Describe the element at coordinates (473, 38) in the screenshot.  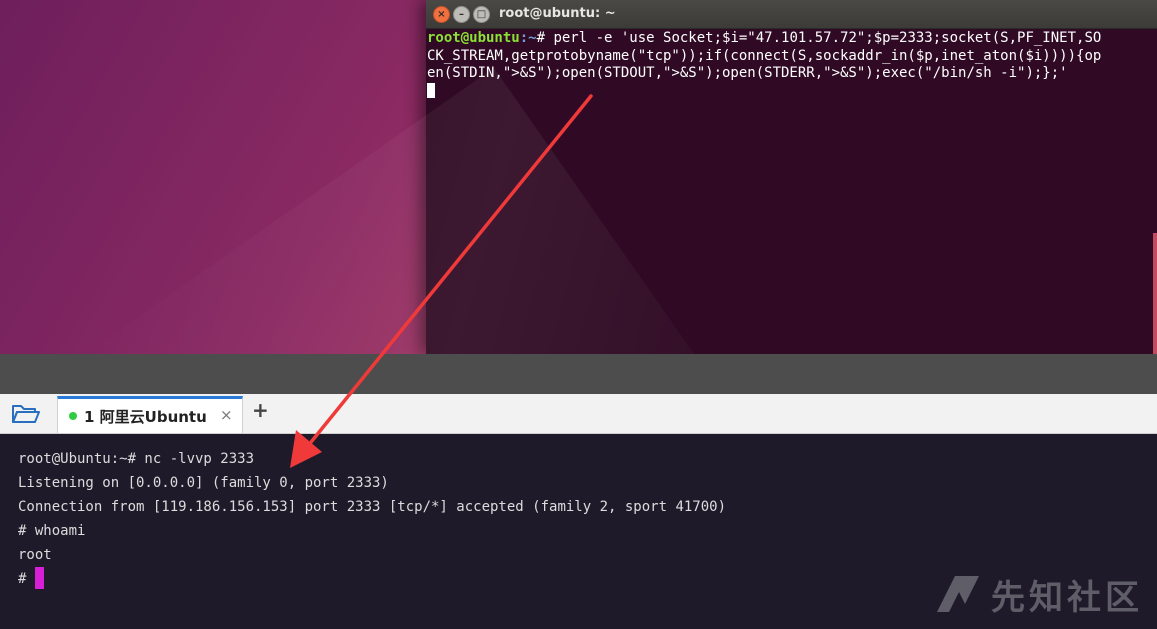
I see `prompt-user: root@ubuntu` at that location.